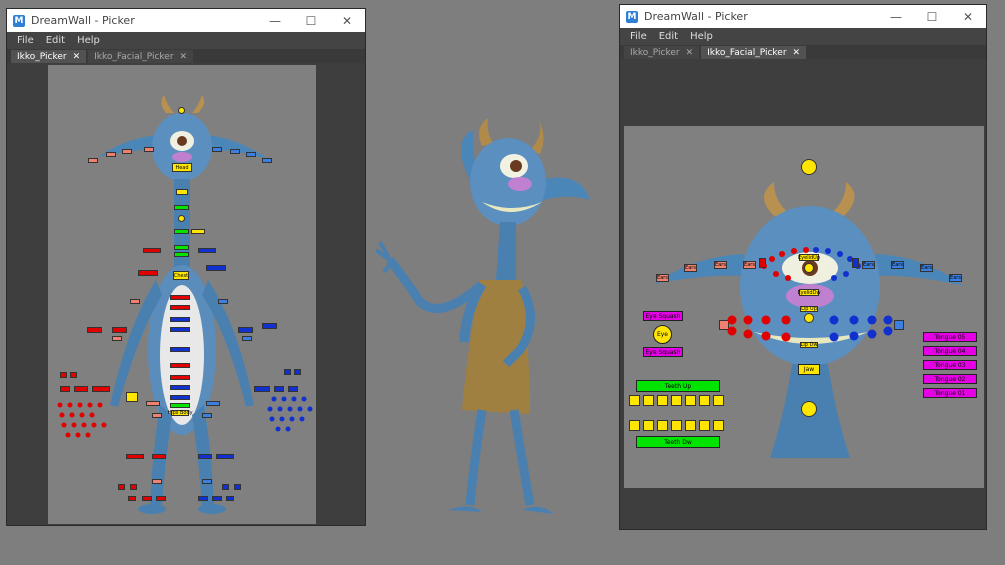  I want to click on tongue-02-button: Tongue 02, so click(950, 379).